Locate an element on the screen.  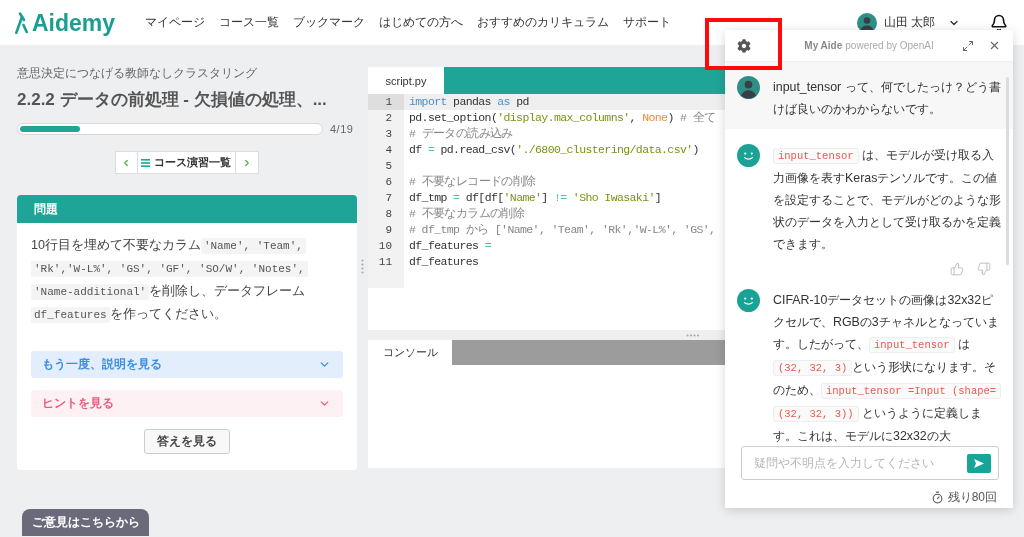
code-line: df = pd.read_csv('./6800_clustering/data.csv') is located at coordinates (554, 150).